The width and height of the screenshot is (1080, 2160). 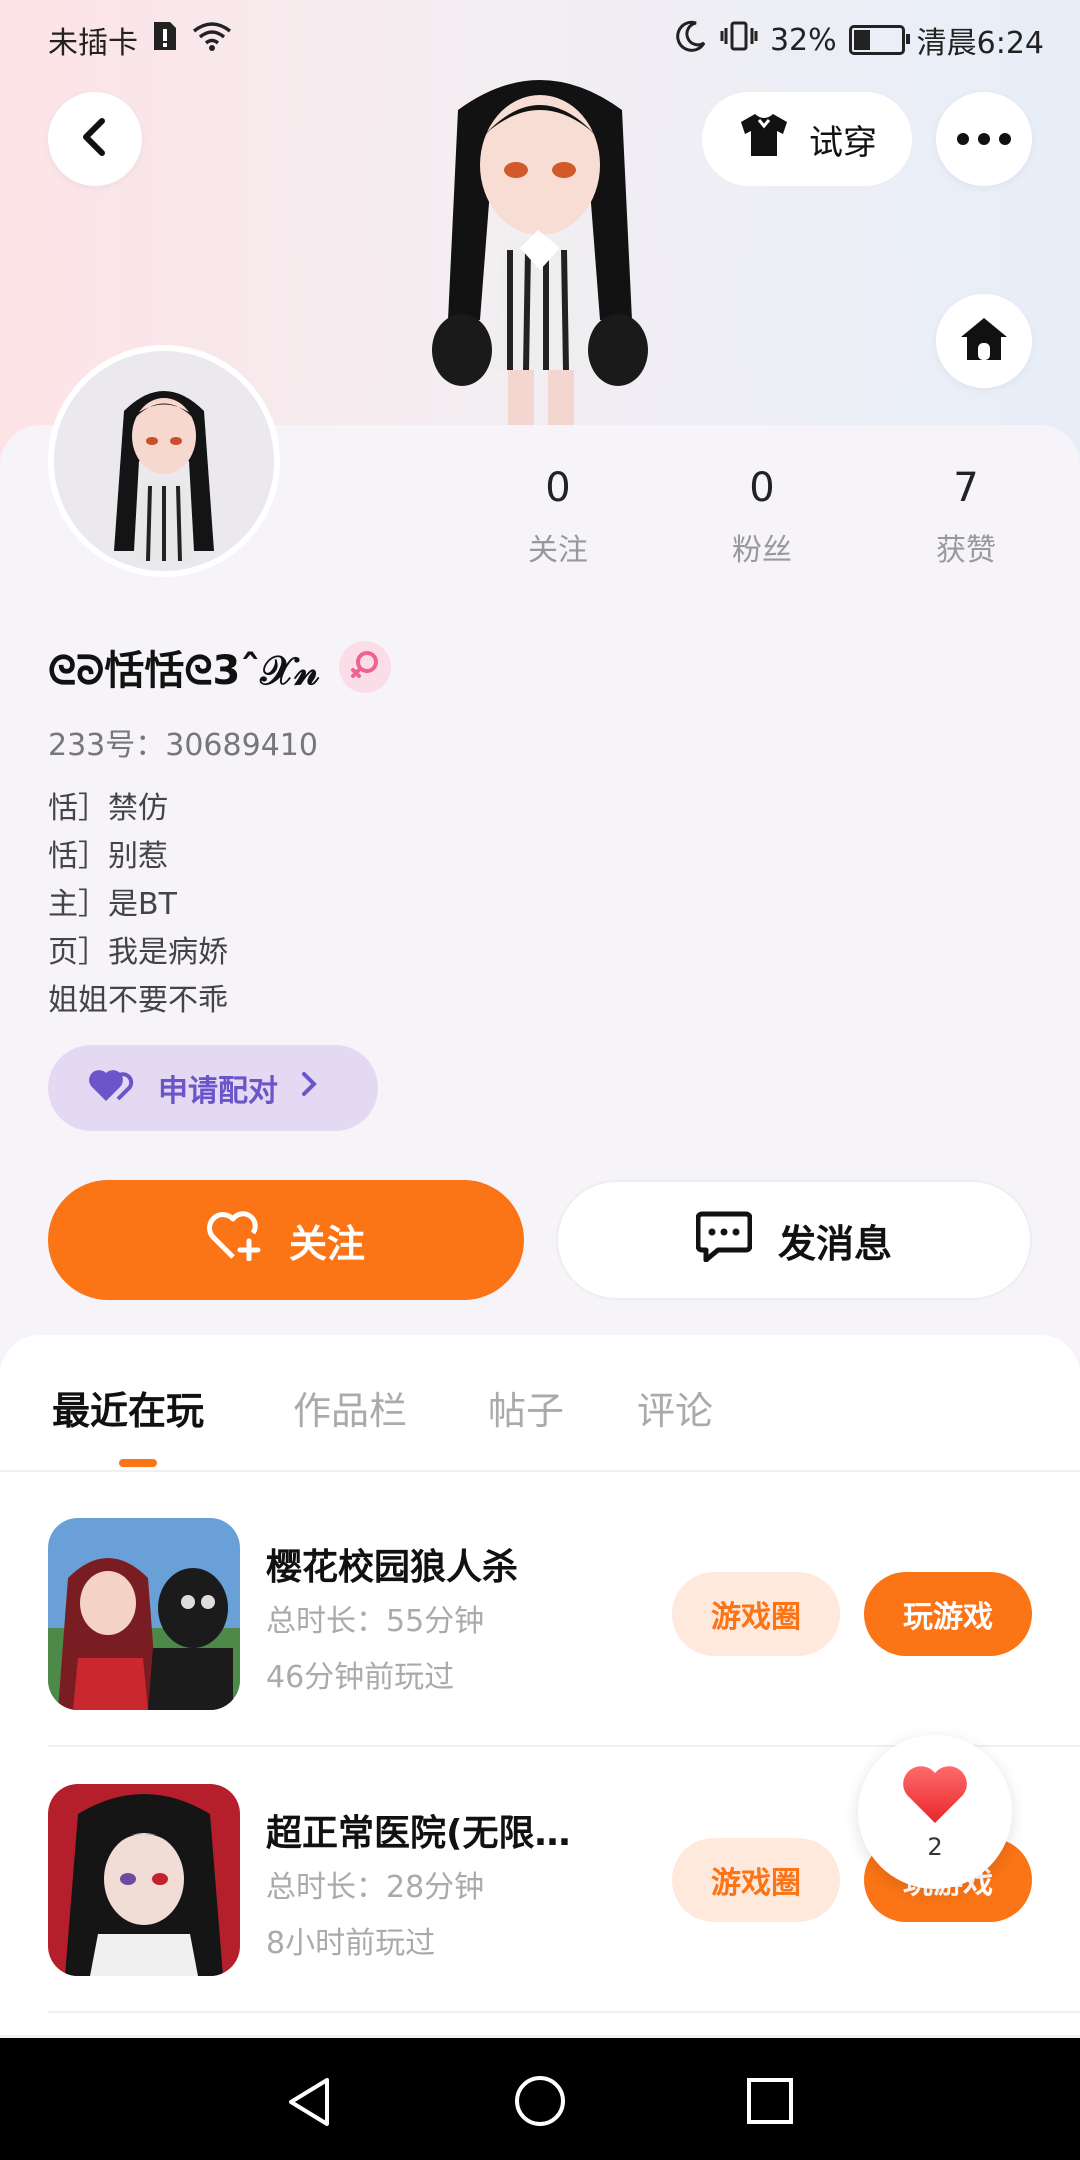 What do you see at coordinates (235, 1240) in the screenshot?
I see `heart-plus-icon` at bounding box center [235, 1240].